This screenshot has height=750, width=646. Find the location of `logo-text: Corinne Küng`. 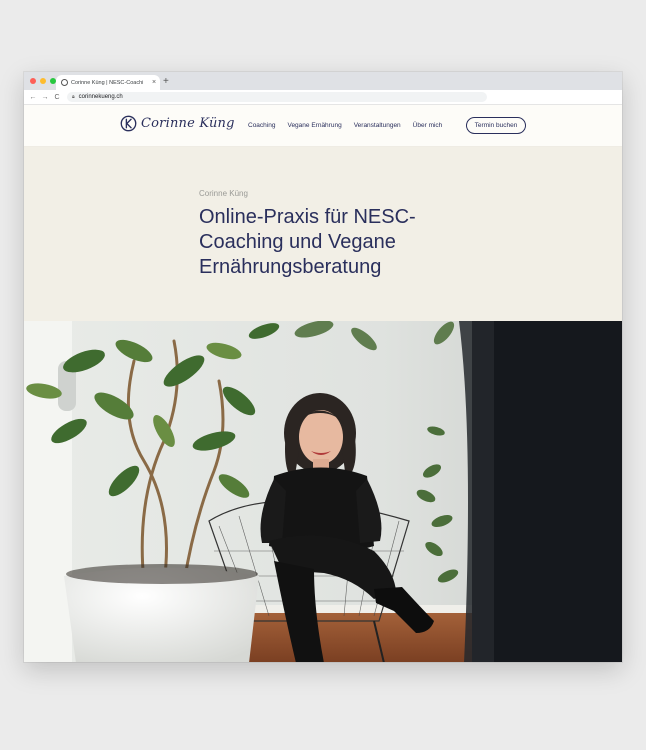

logo-text: Corinne Küng is located at coordinates (188, 123).